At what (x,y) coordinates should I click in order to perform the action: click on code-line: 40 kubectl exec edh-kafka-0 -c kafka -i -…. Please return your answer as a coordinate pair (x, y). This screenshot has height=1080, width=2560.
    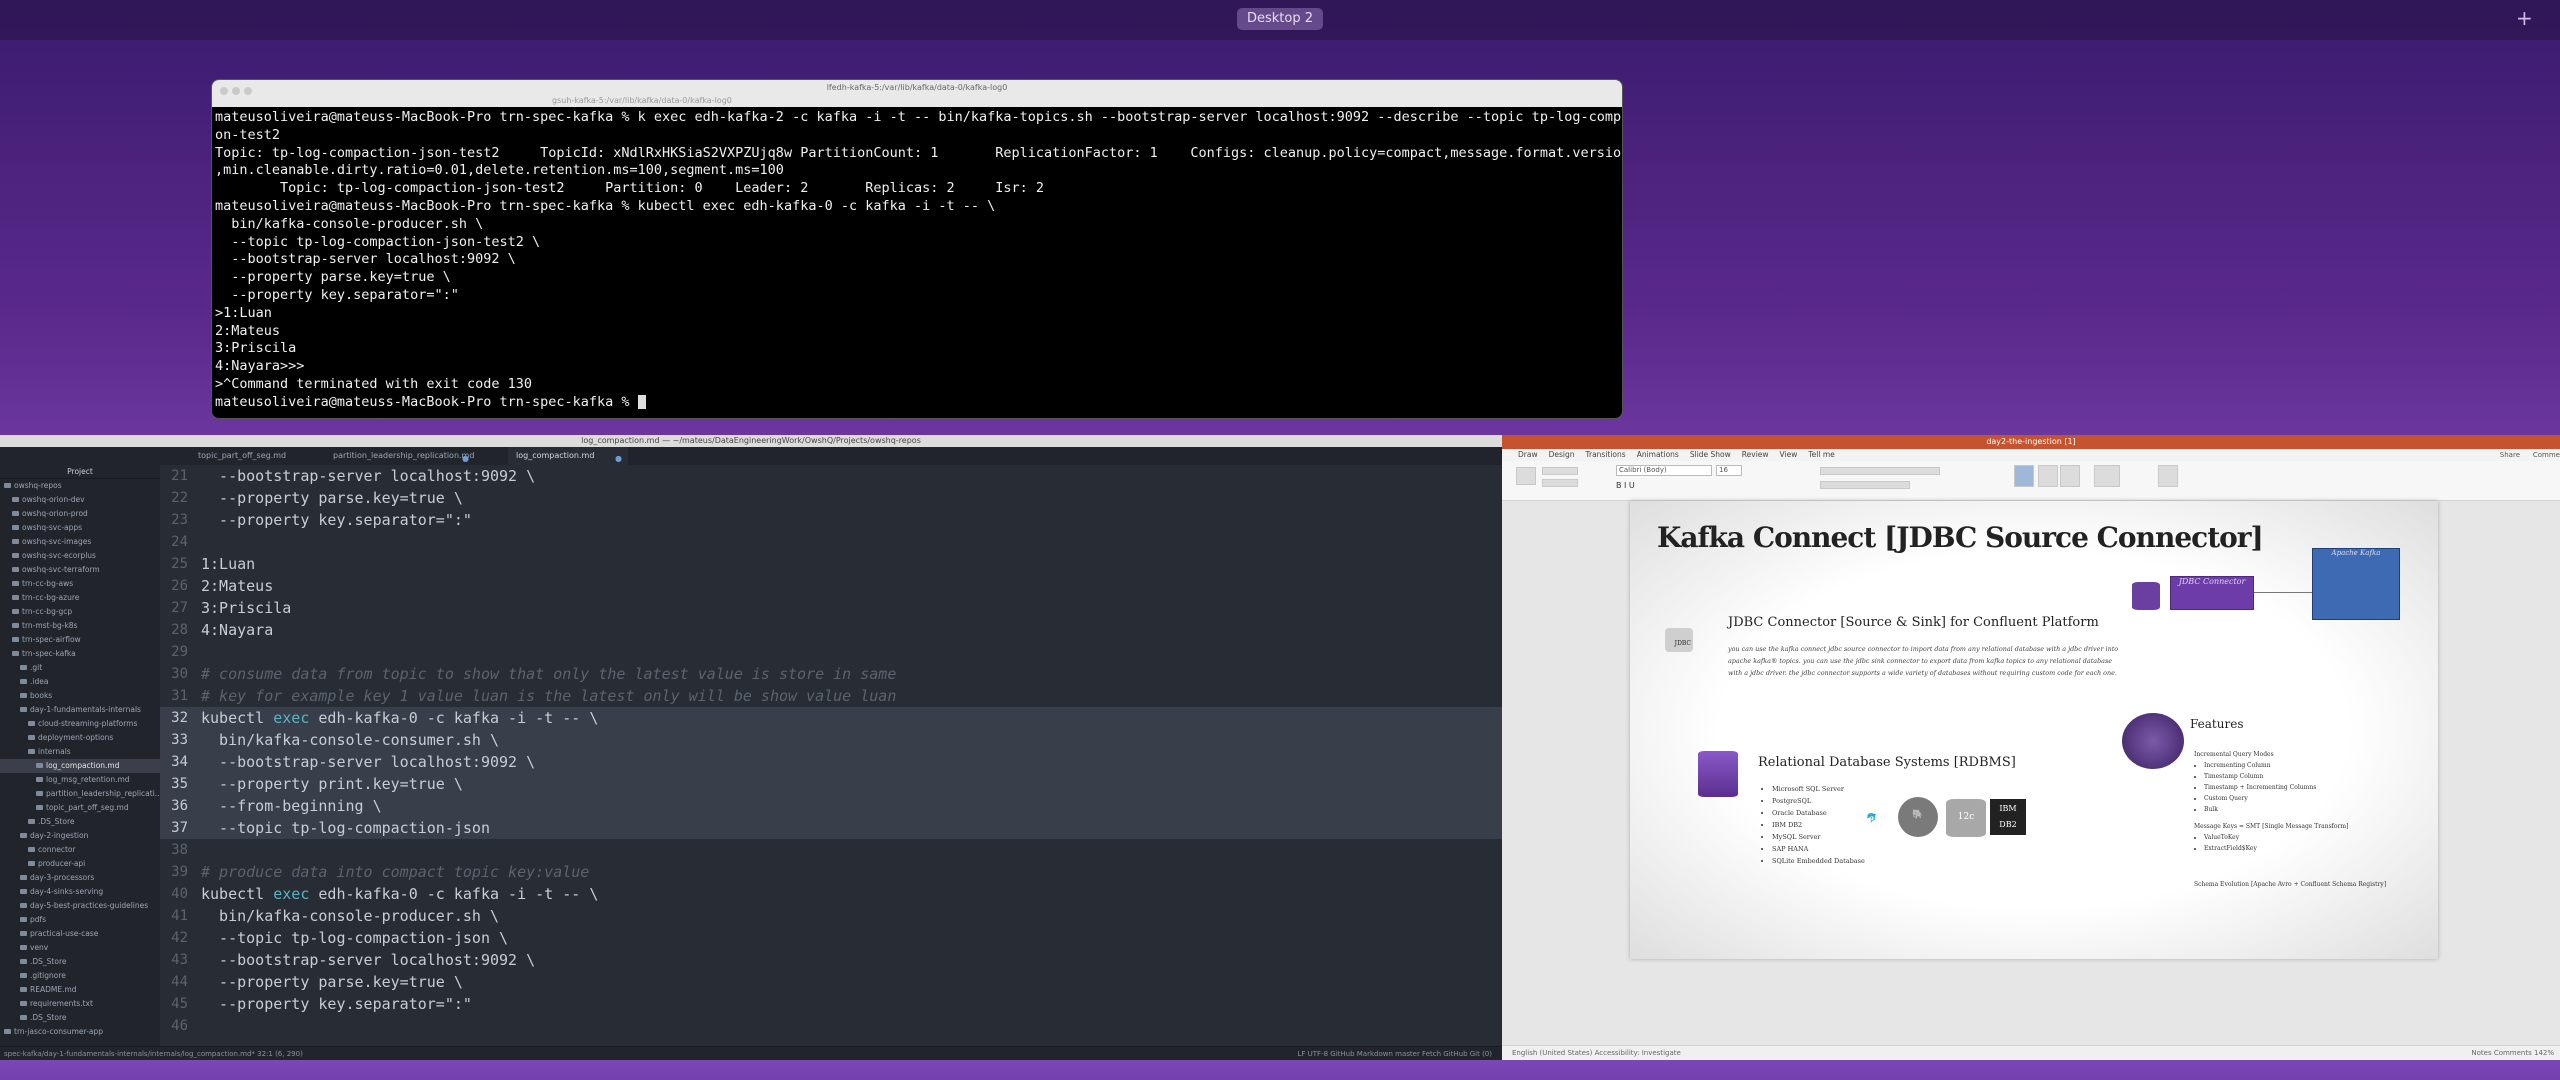
    Looking at the image, I should click on (831, 894).